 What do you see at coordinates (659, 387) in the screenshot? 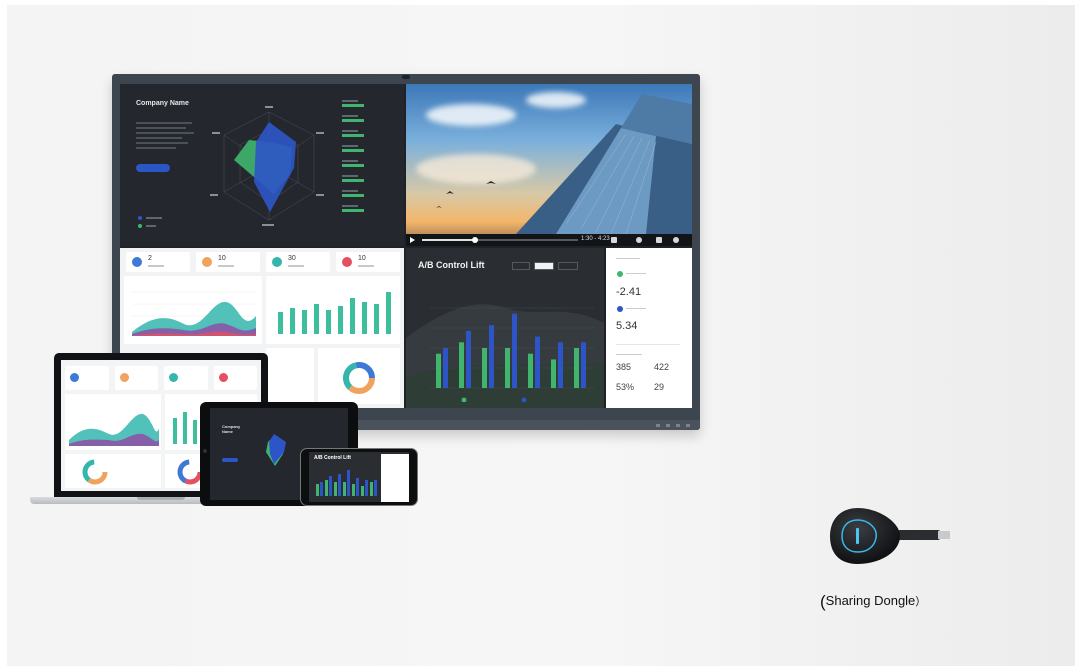
I see `stat-d: 29` at bounding box center [659, 387].